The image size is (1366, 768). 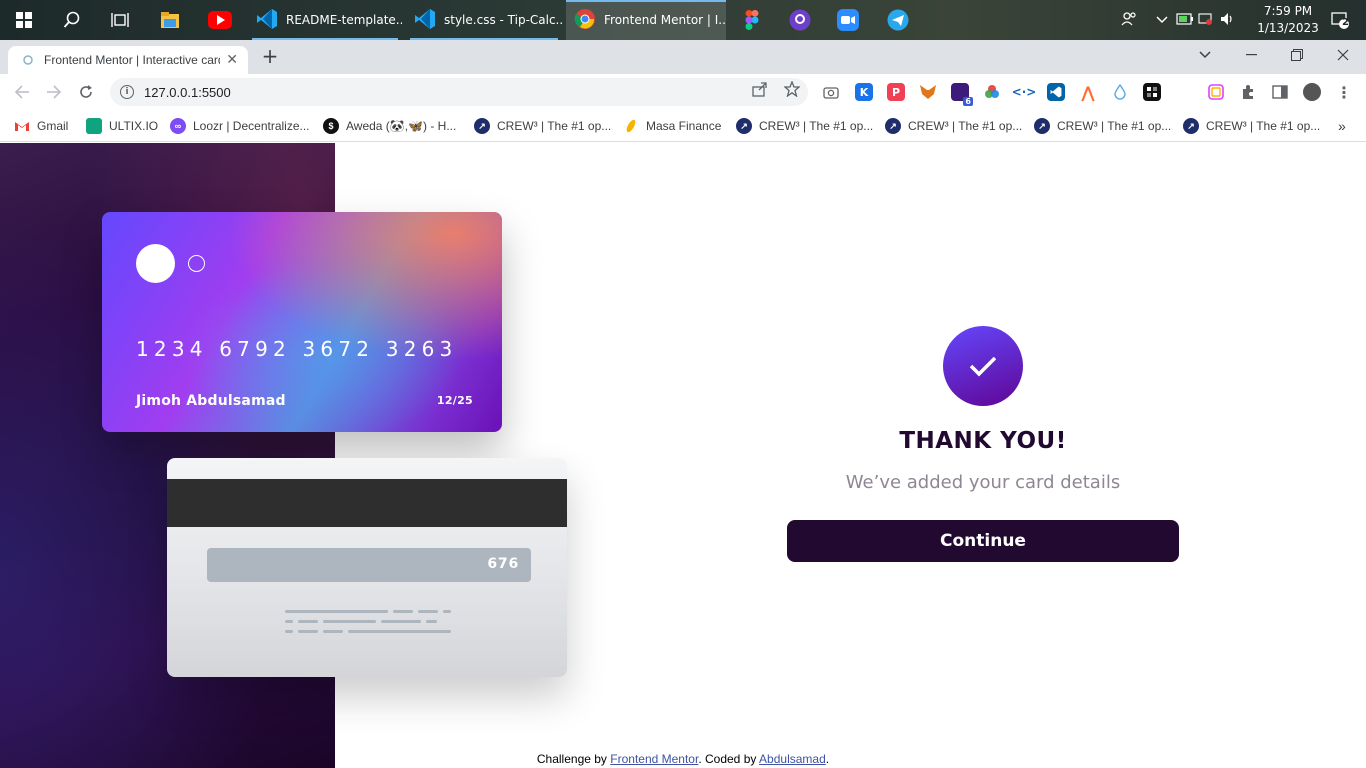 I want to click on k-extension-icon: K, so click(x=864, y=92).